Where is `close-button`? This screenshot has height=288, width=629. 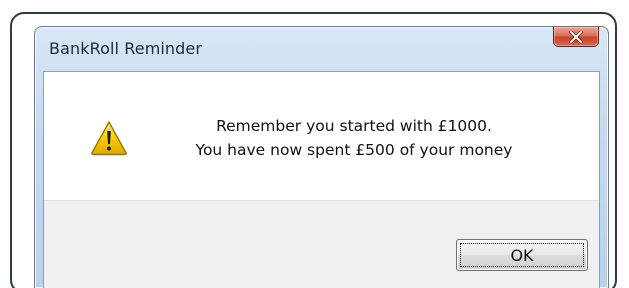
close-button is located at coordinates (576, 37).